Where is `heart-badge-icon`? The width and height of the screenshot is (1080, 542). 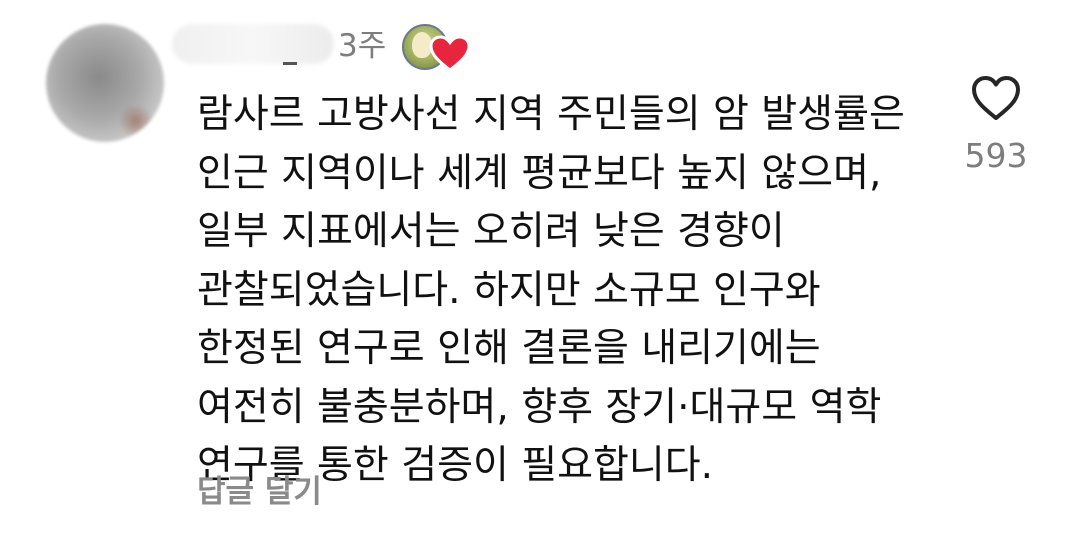
heart-badge-icon is located at coordinates (450, 53).